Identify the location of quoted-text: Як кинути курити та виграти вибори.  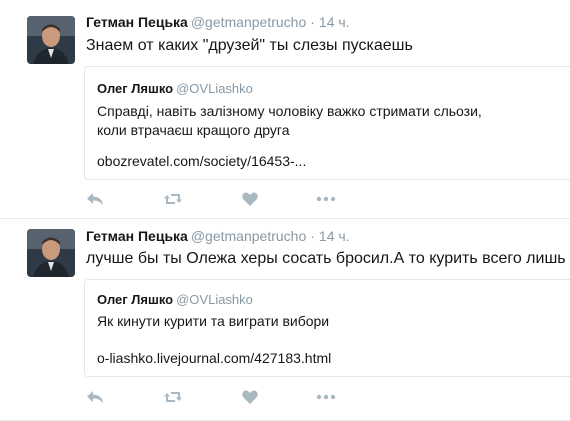
(213, 321).